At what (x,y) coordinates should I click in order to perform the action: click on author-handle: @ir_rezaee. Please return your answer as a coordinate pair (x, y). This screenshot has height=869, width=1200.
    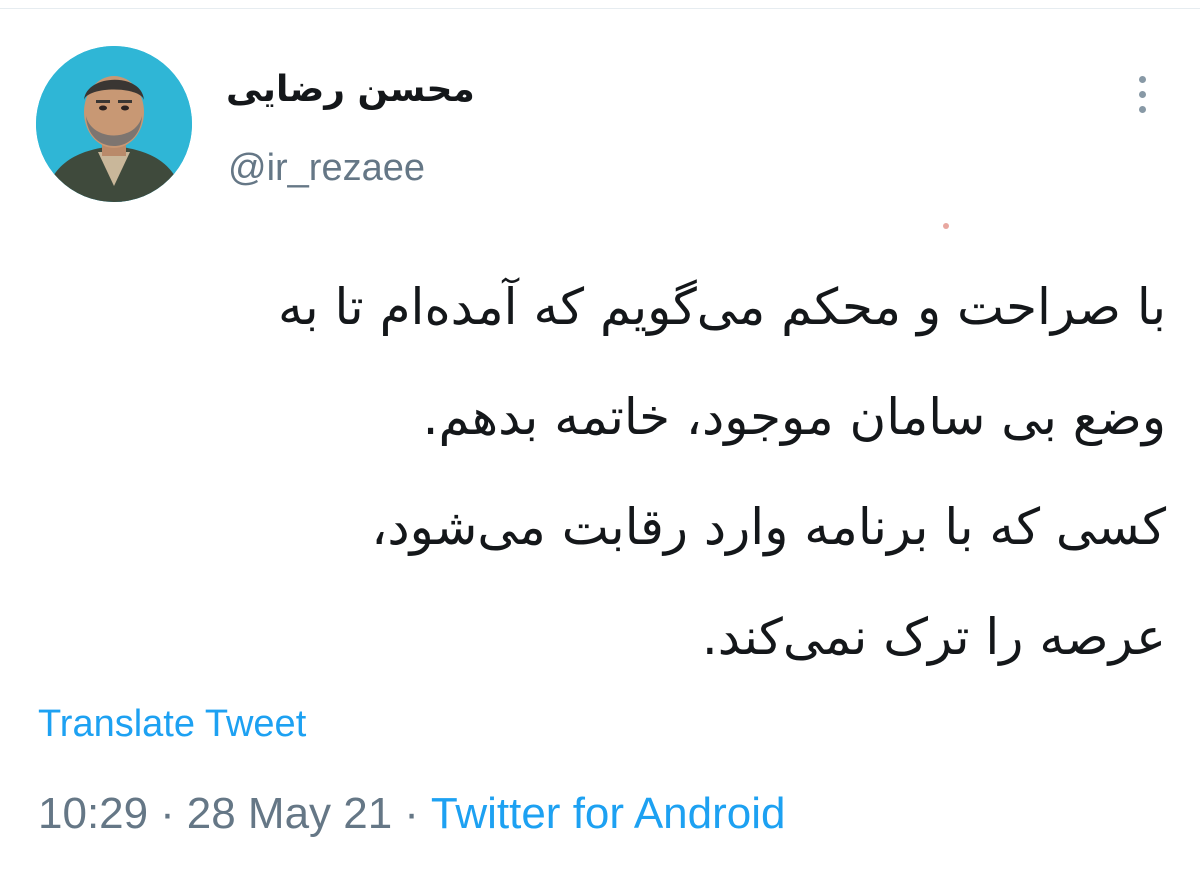
    Looking at the image, I should click on (326, 168).